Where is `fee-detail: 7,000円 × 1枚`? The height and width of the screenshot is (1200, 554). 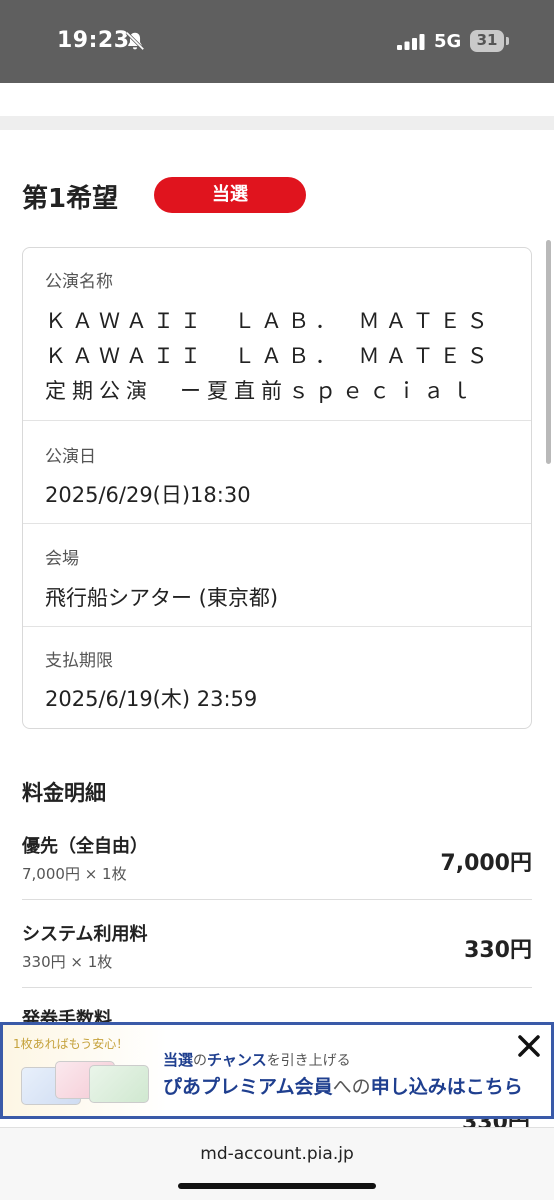 fee-detail: 7,000円 × 1枚 is located at coordinates (74, 874).